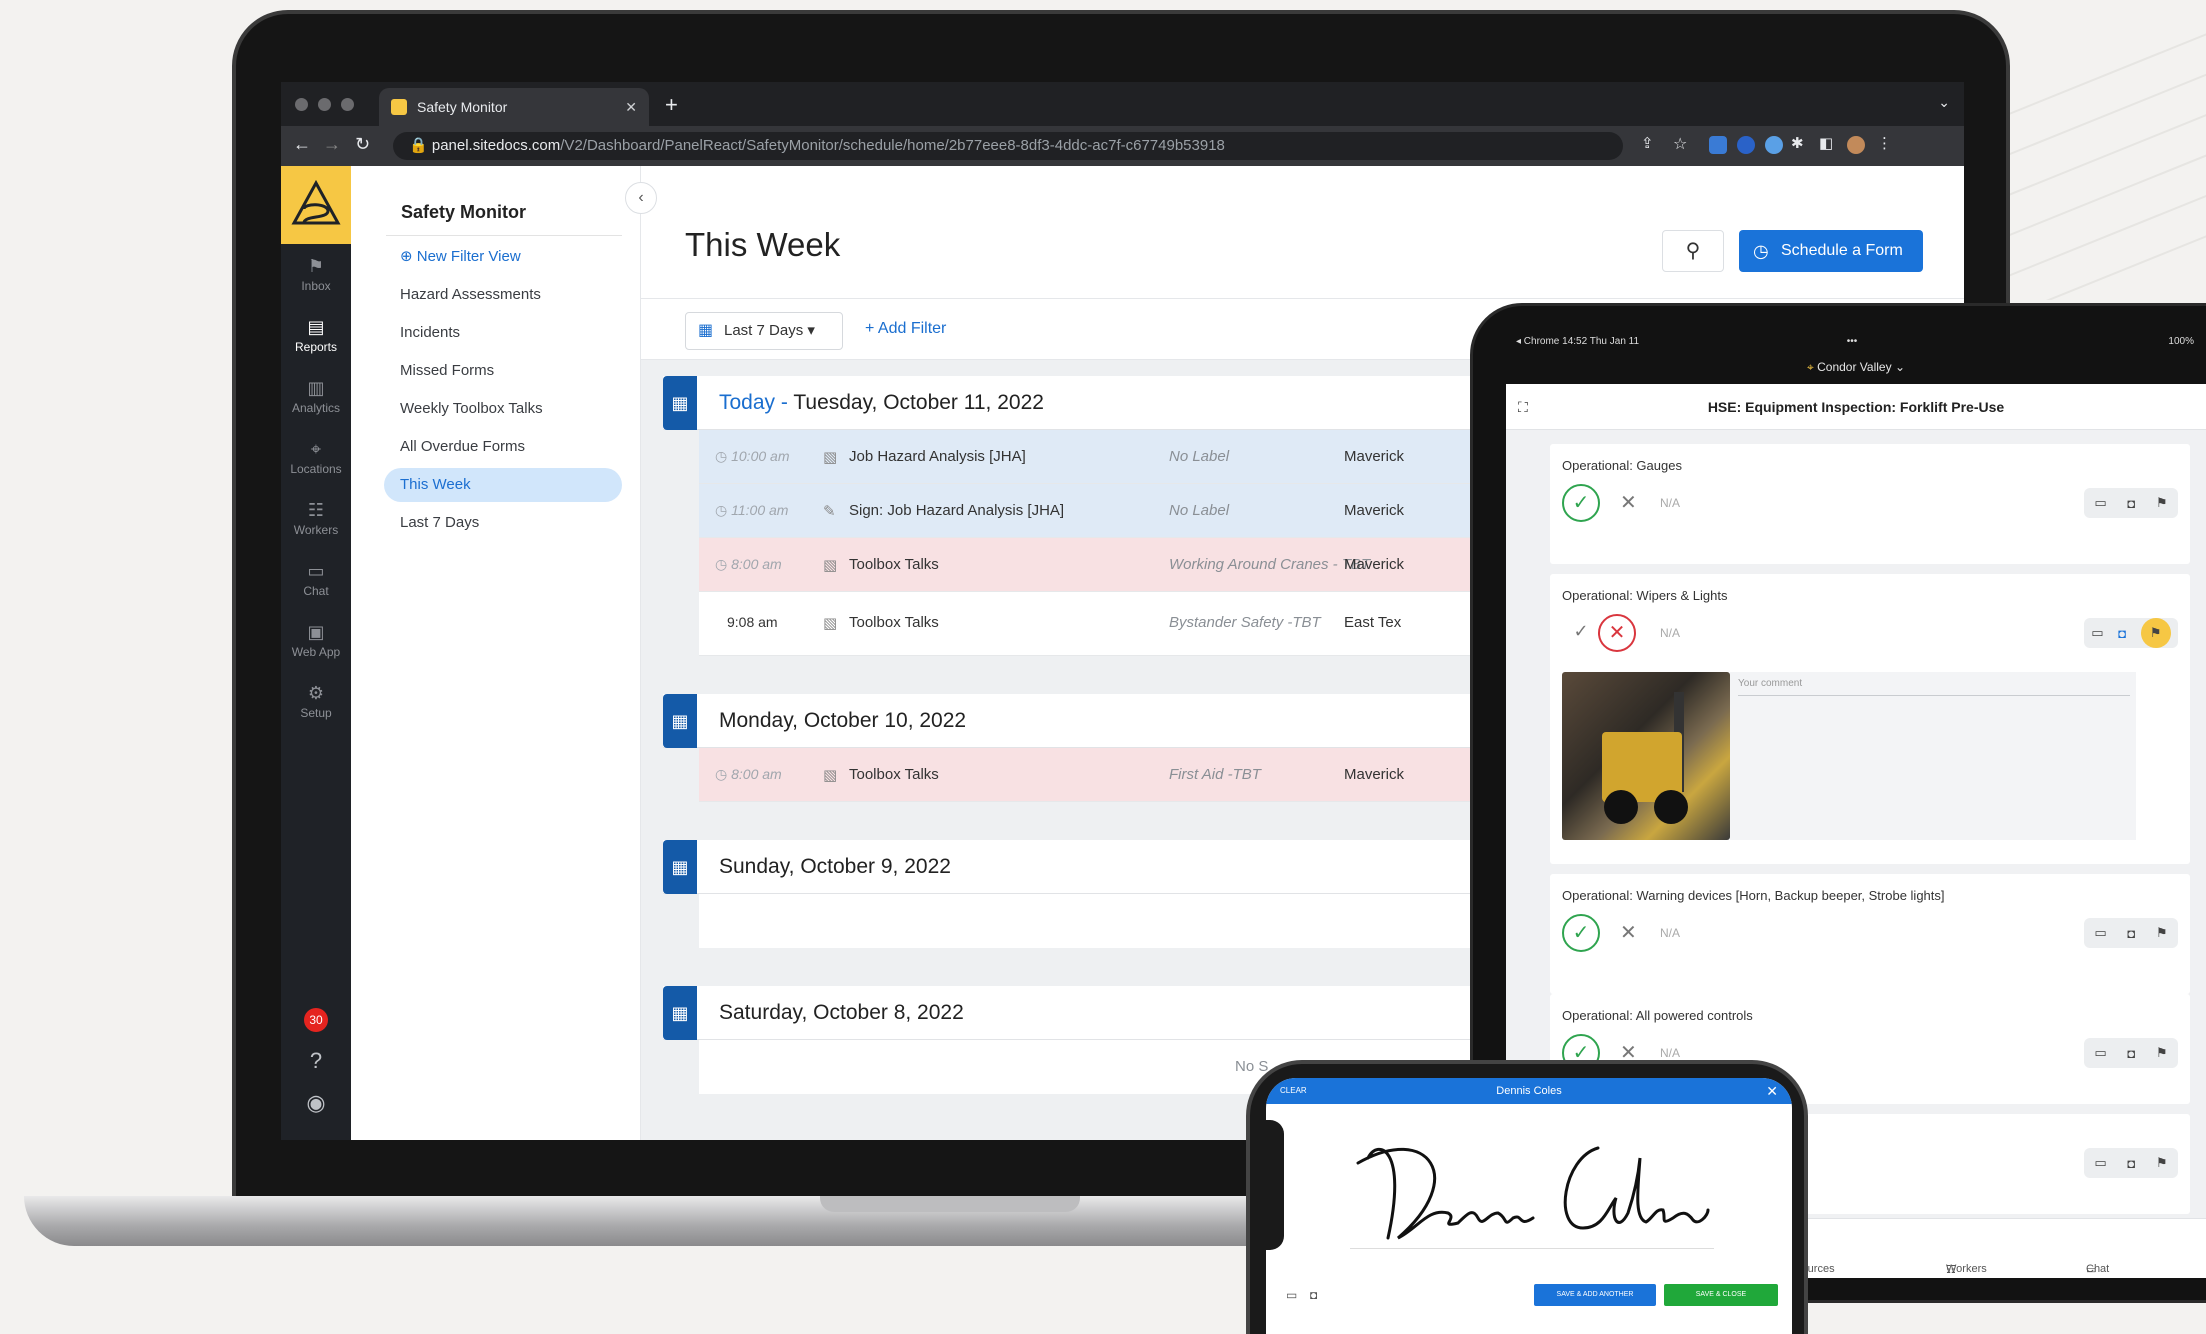 This screenshot has width=2206, height=1334. I want to click on new-tab-icon: +, so click(671, 105).